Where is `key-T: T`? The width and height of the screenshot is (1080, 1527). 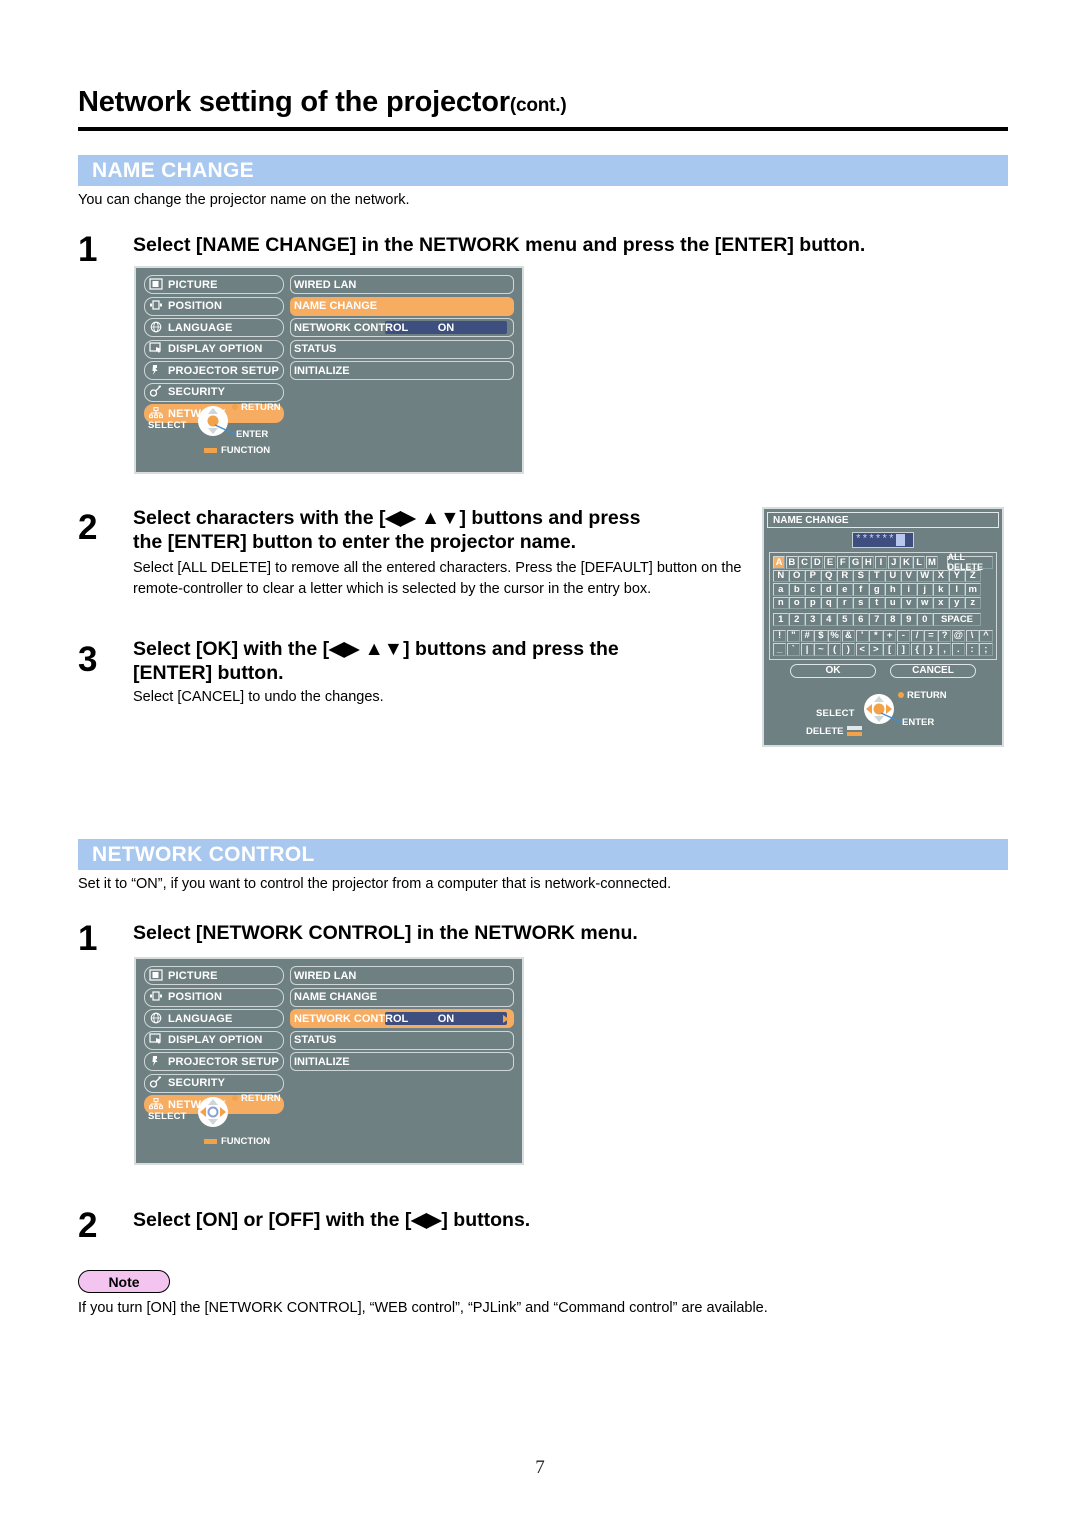 key-T: T is located at coordinates (877, 575).